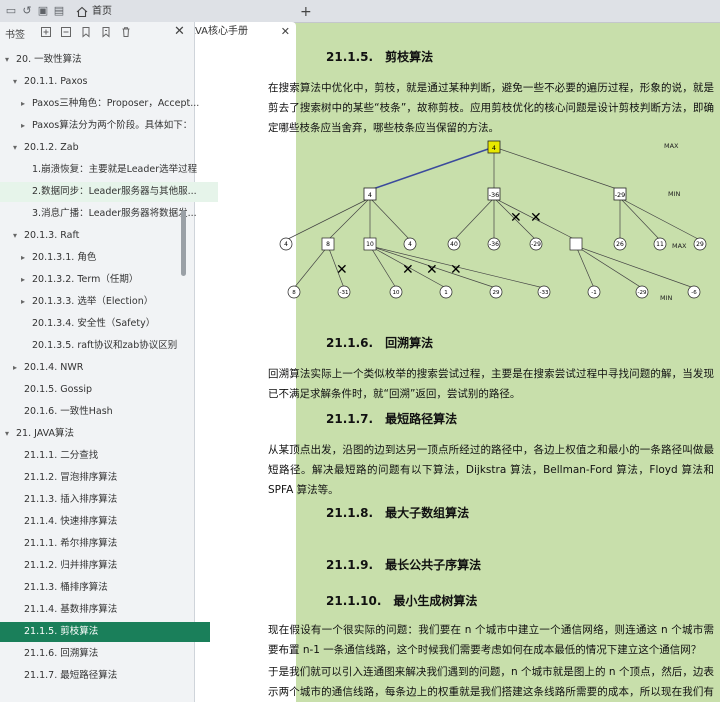 This screenshot has height=702, width=720. I want to click on heading-shortest-path: 21.1.7. 最短路径算法, so click(392, 419).